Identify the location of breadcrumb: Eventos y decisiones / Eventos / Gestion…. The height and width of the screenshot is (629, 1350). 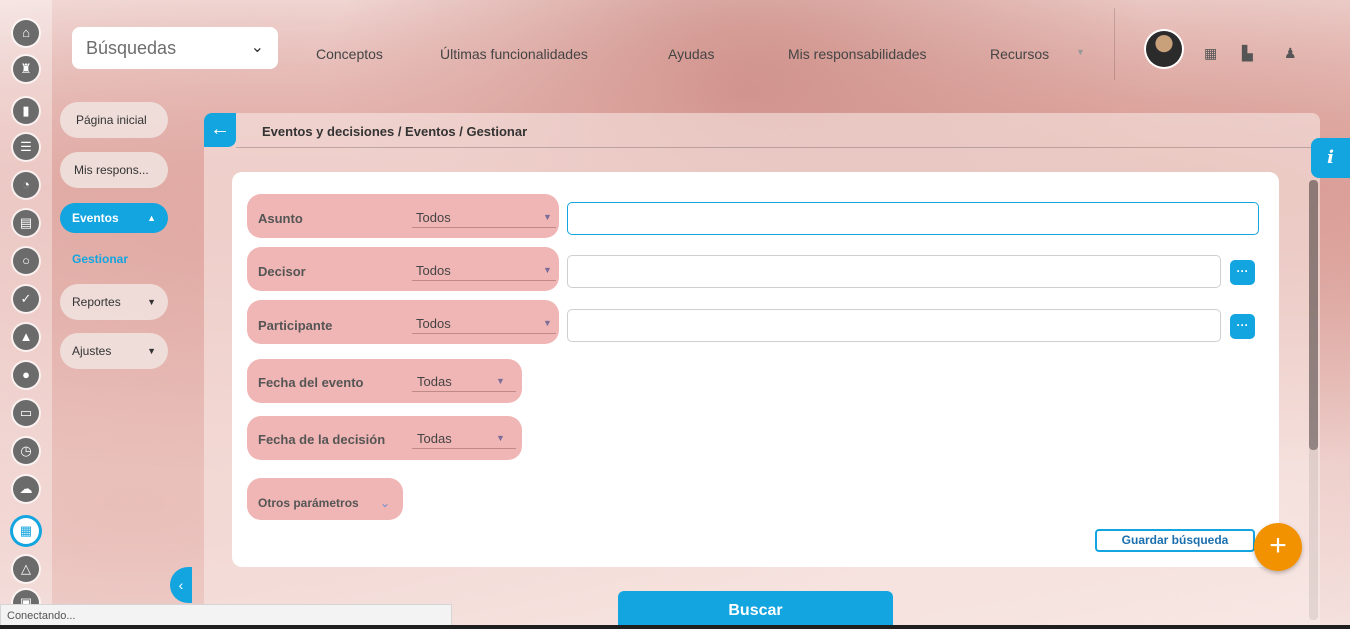
(395, 131).